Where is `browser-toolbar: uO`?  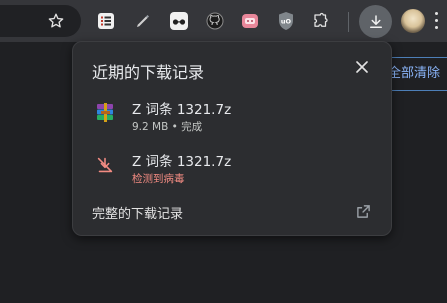 browser-toolbar: uO is located at coordinates (223, 21).